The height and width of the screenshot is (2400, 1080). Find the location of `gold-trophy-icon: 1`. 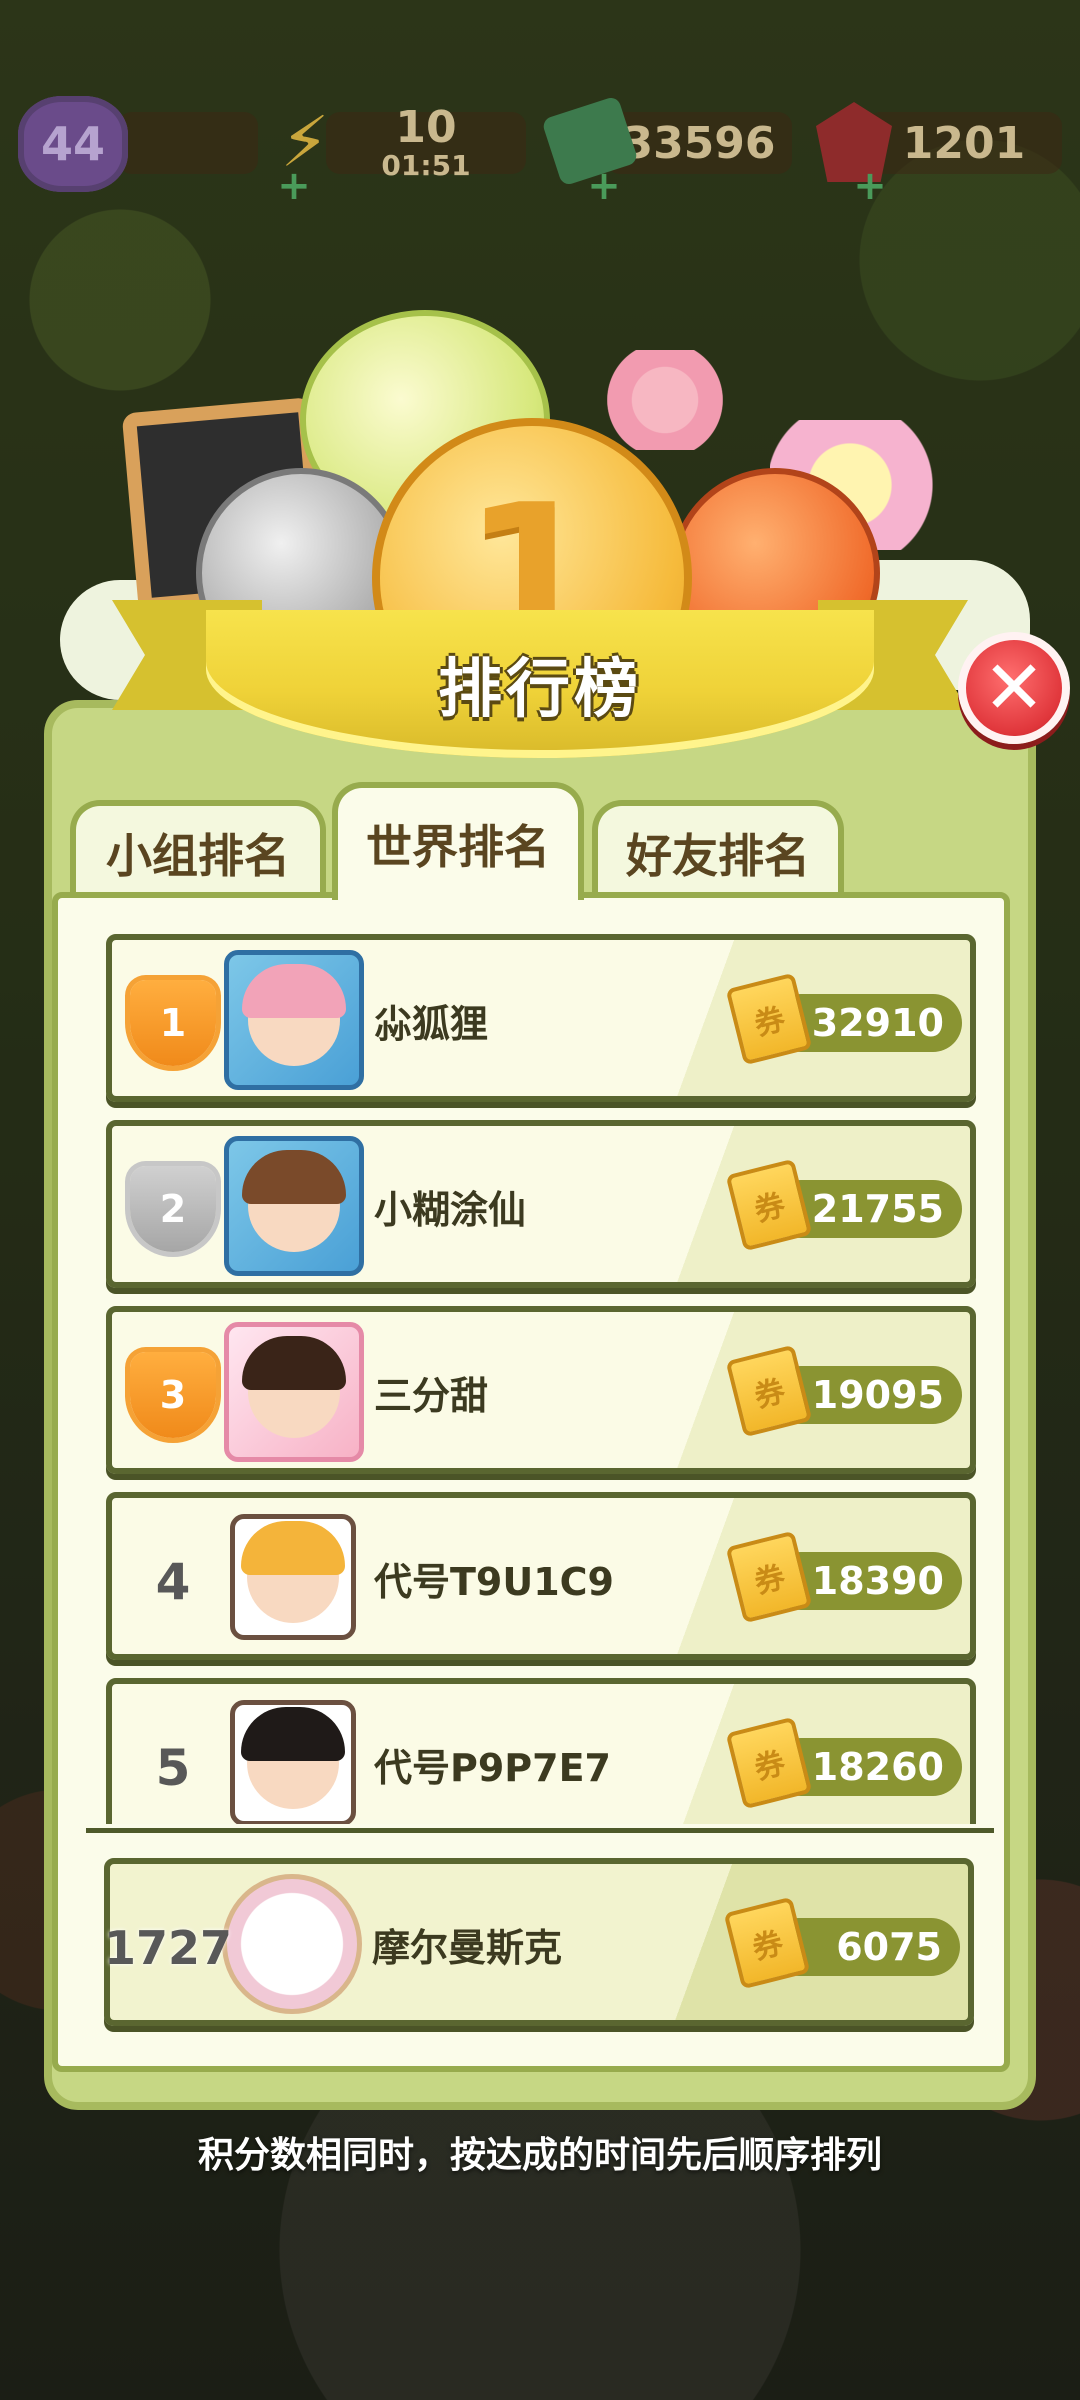

gold-trophy-icon: 1 is located at coordinates (173, 1023).